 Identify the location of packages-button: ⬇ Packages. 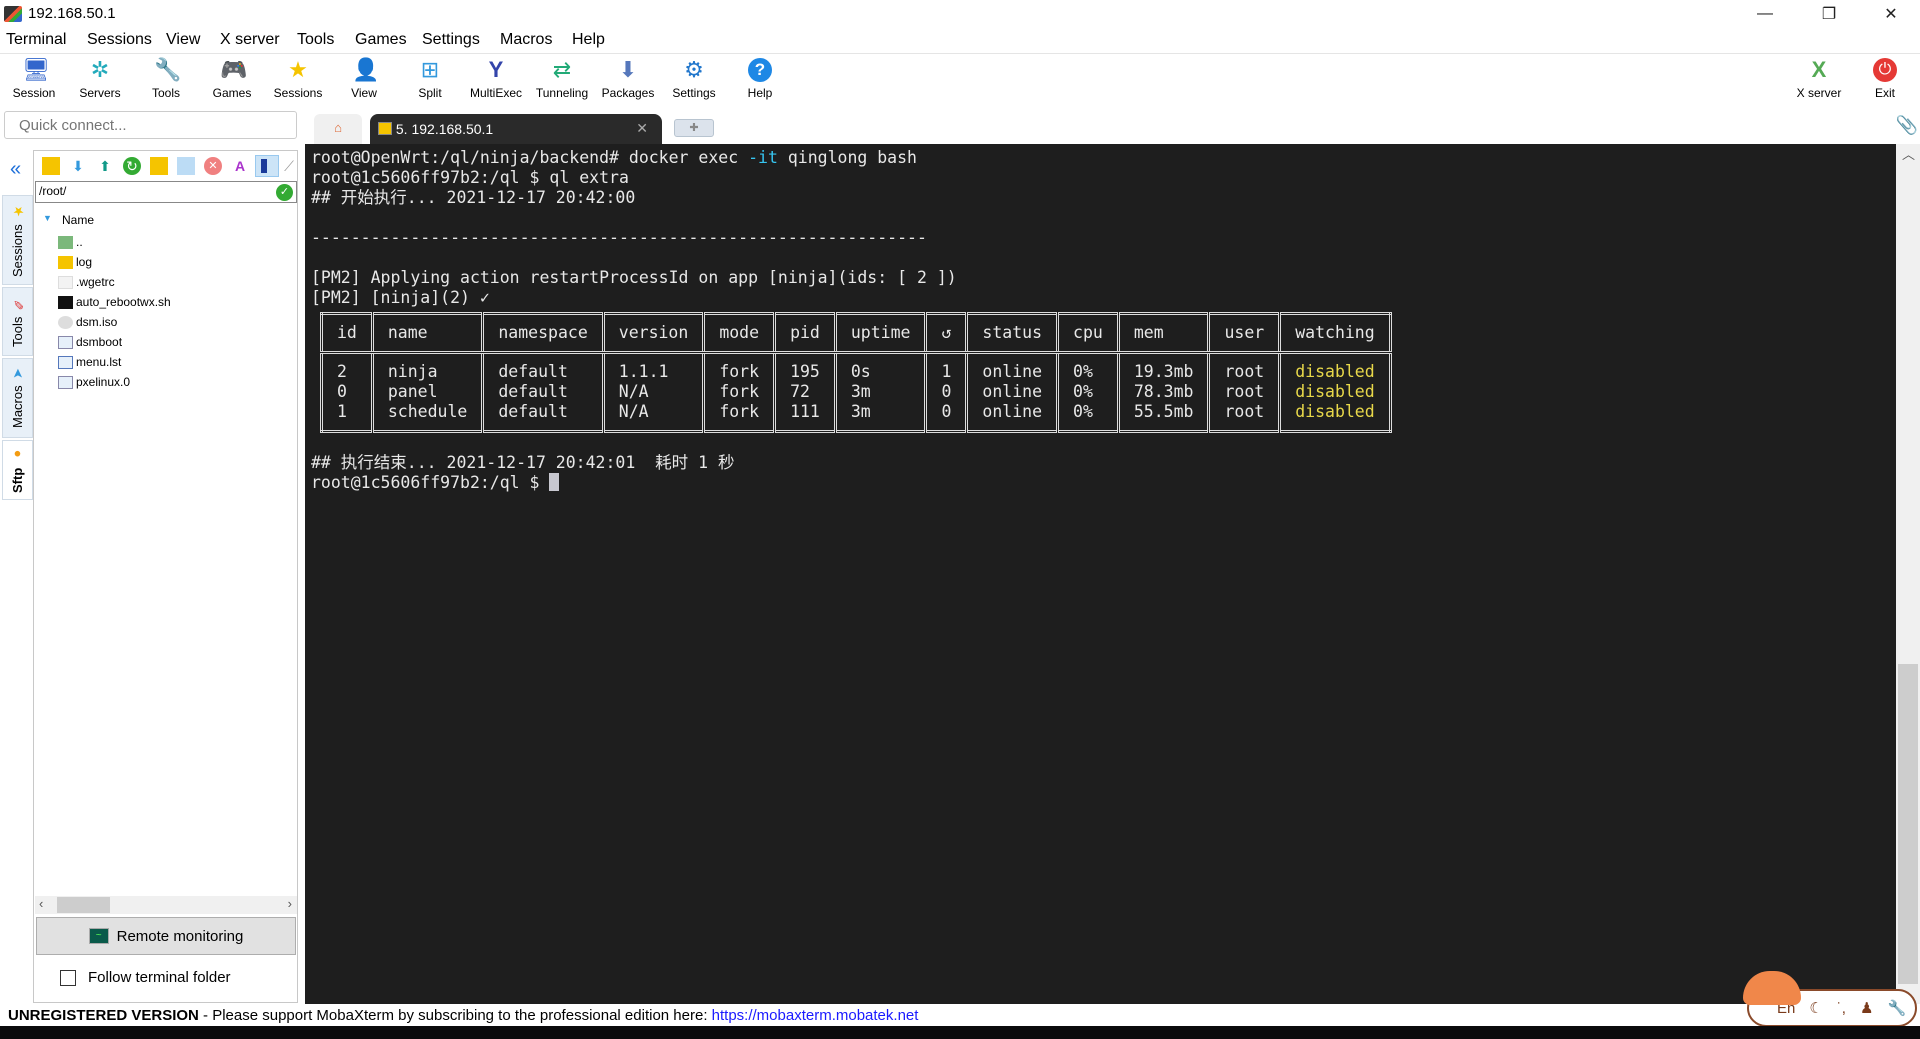
(628, 81).